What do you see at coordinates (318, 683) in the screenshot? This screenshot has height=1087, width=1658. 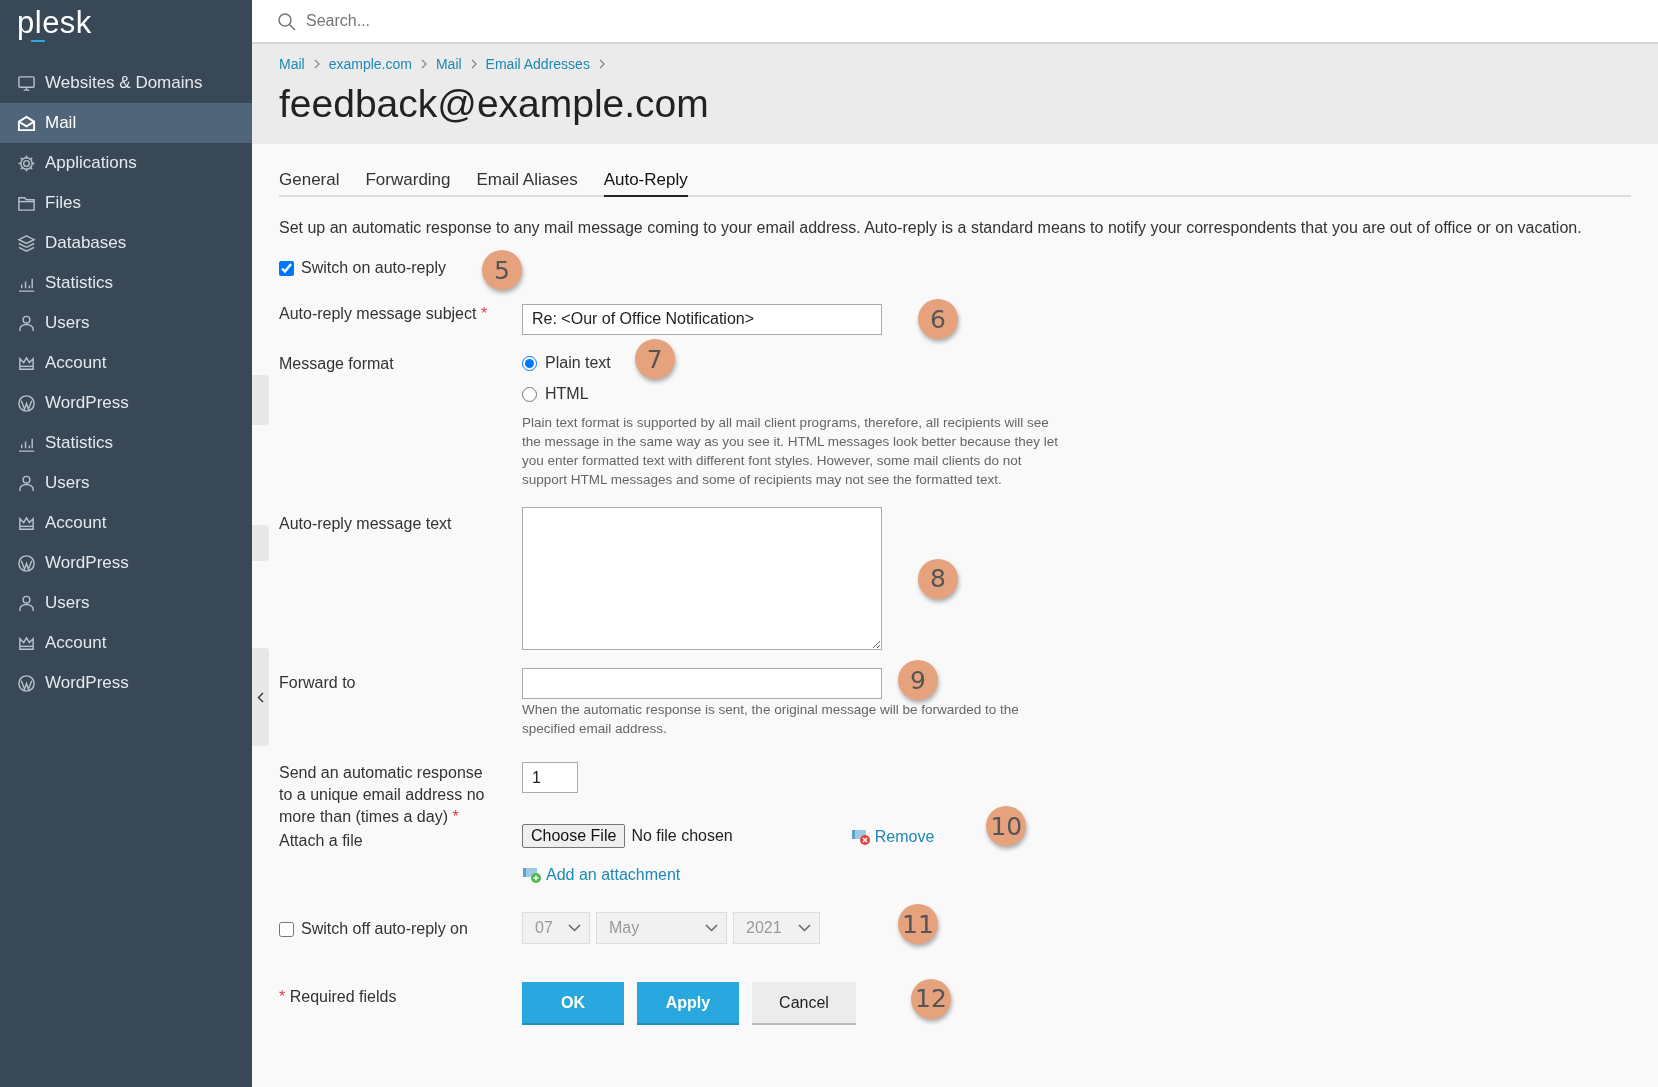 I see `field-label: Forward to` at bounding box center [318, 683].